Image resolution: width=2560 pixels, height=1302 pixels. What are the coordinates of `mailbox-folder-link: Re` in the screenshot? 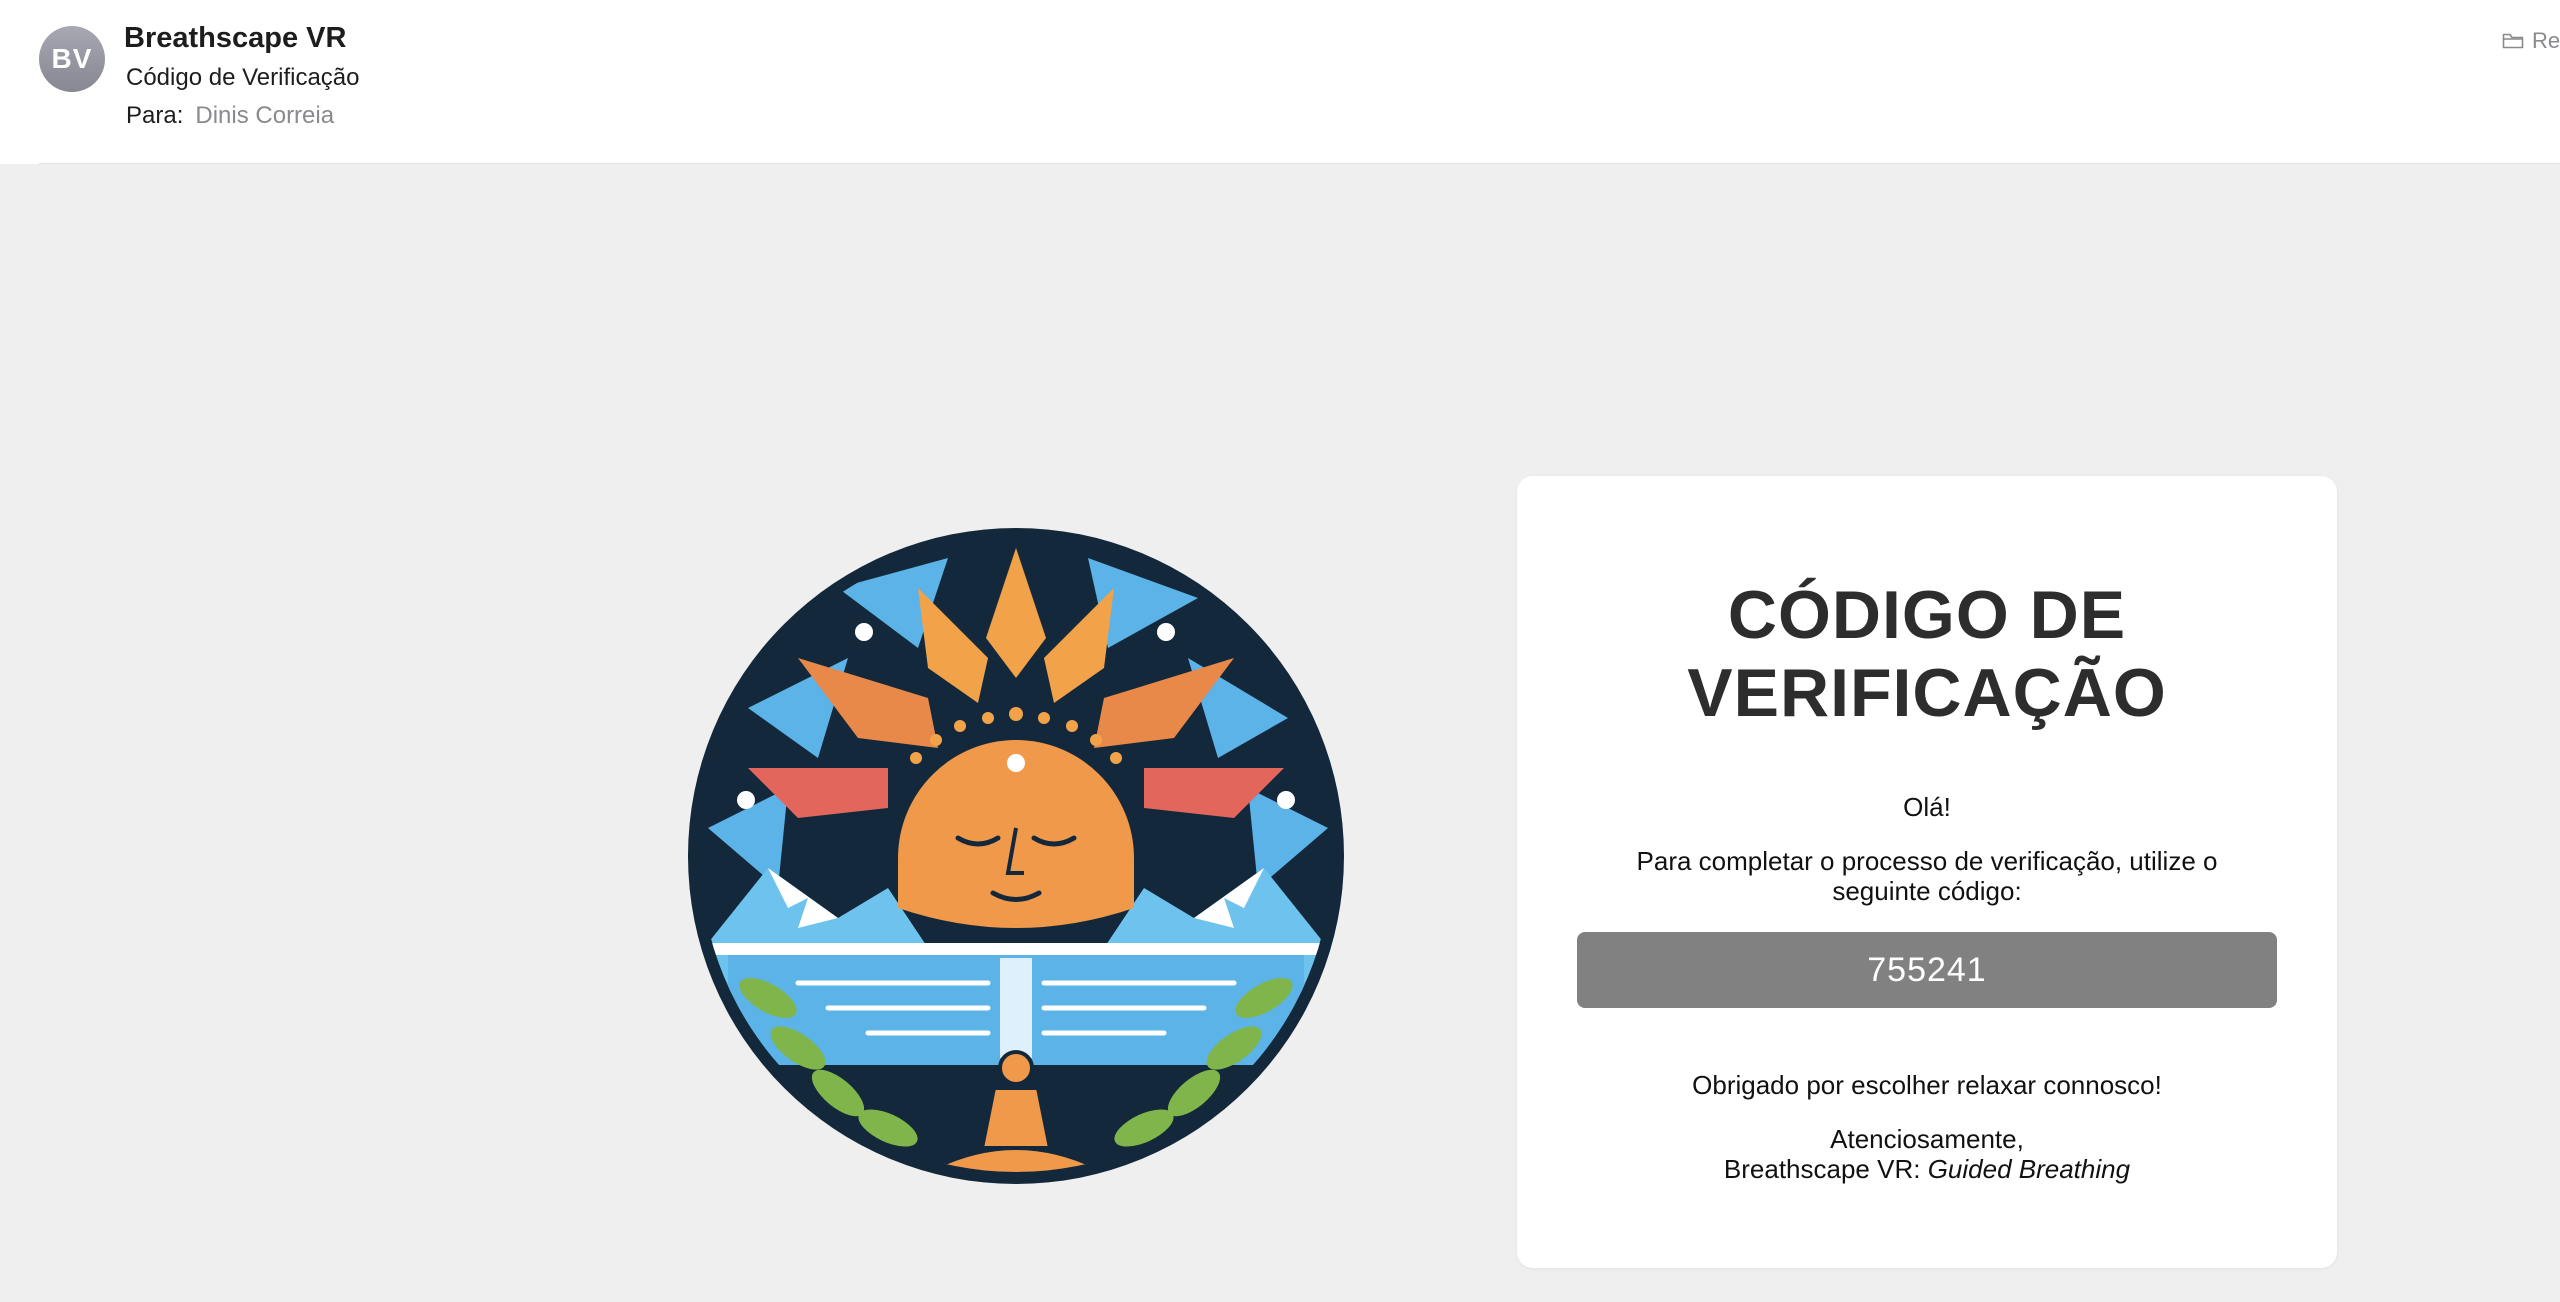 It's located at (2531, 41).